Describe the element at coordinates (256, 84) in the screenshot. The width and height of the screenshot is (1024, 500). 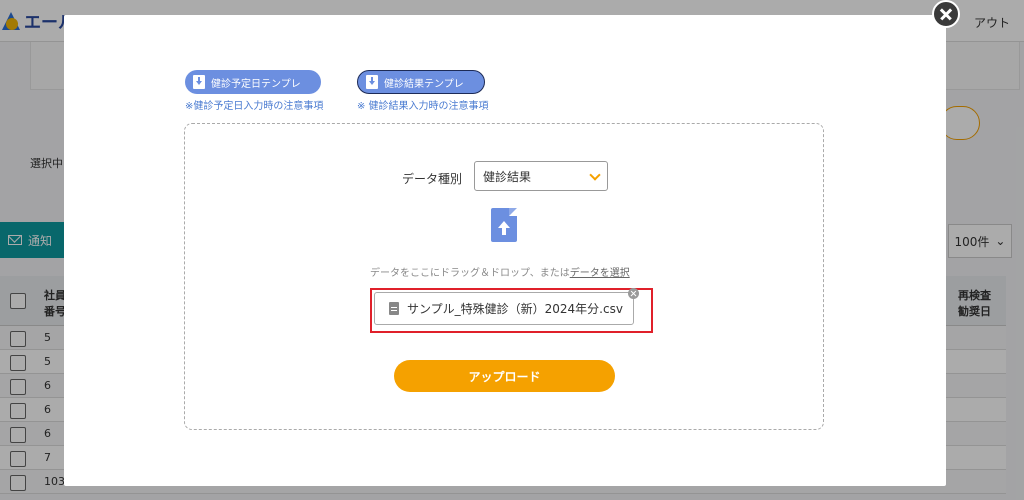
I see `schedule-template-label: 健診予定日テンプレ` at that location.